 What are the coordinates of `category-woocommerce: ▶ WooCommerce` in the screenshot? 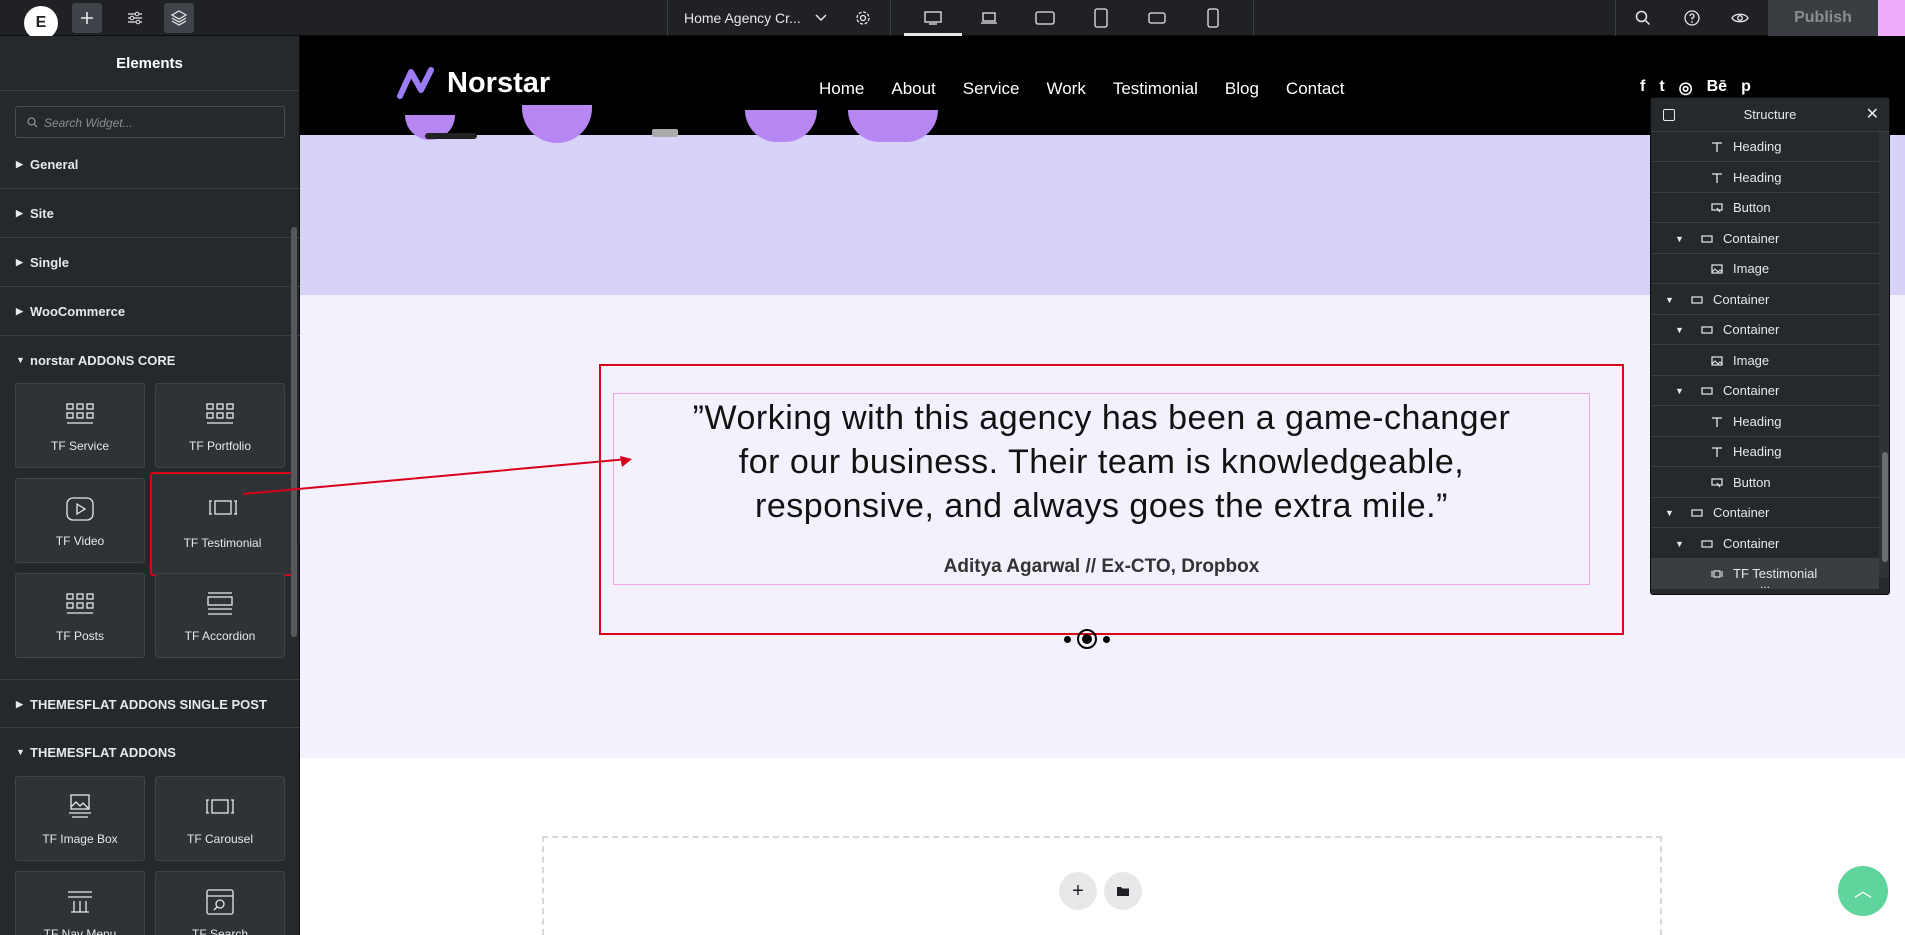 It's located at (150, 311).